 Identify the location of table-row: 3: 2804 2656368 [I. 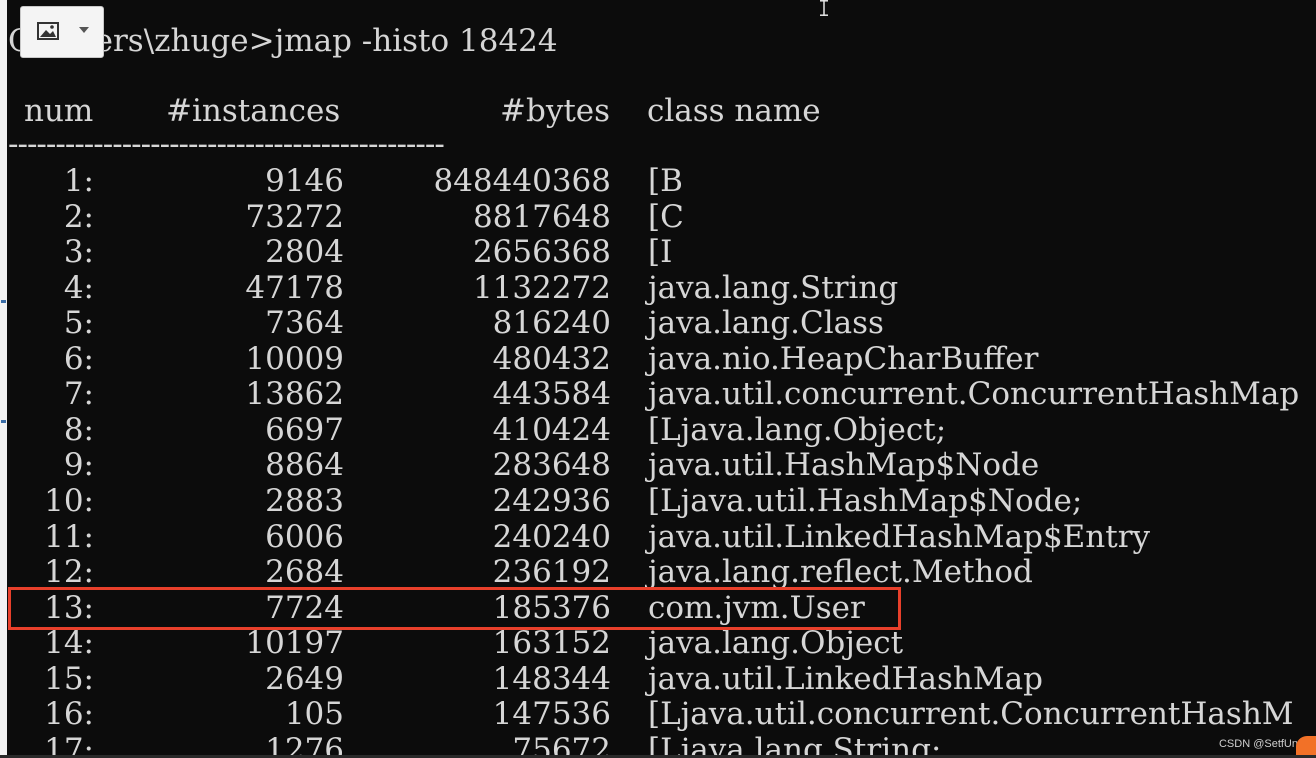
(658, 252).